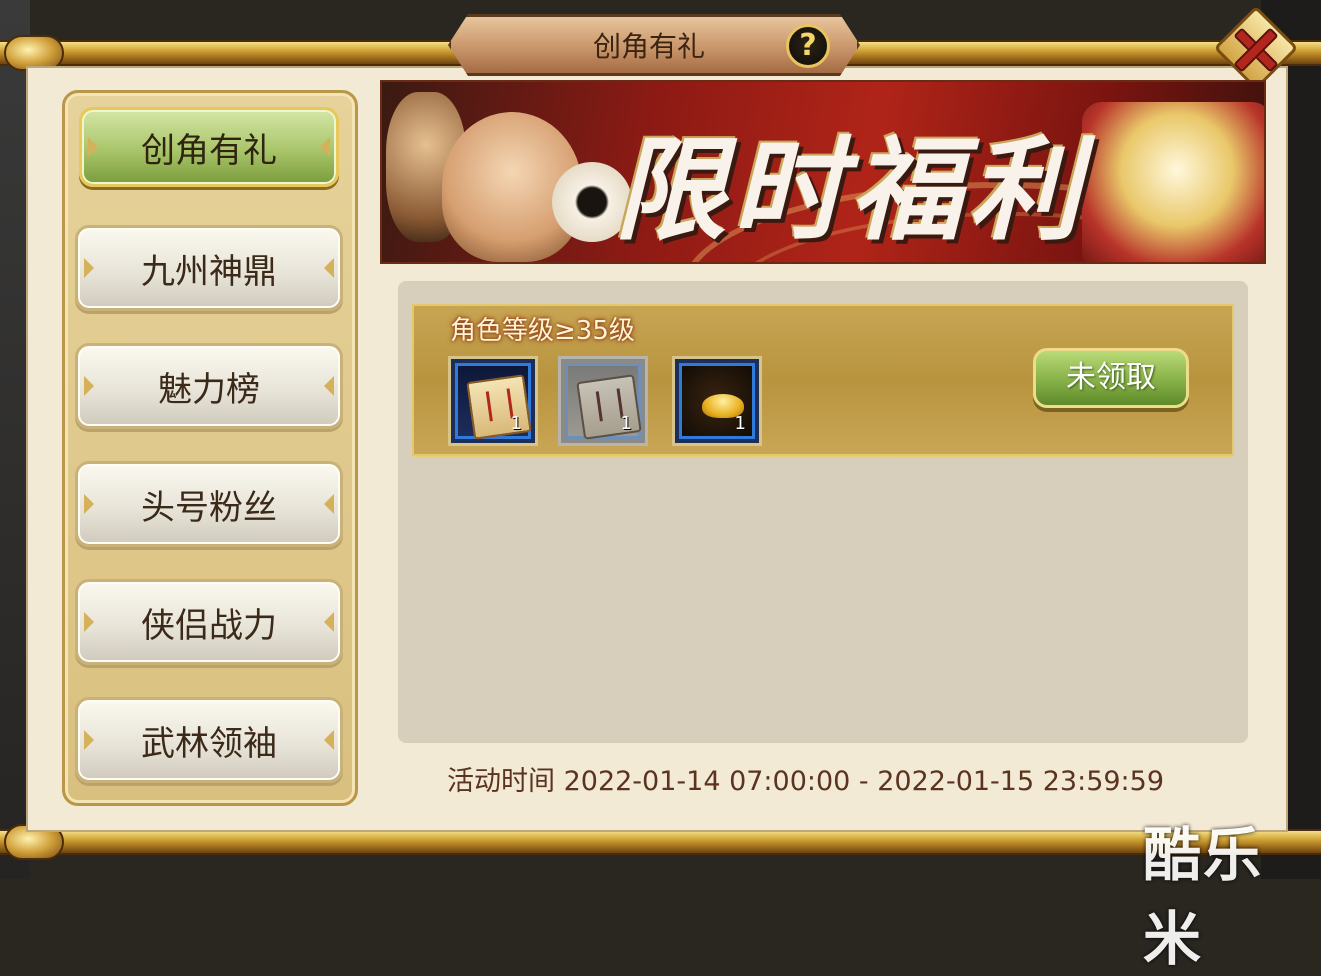  Describe the element at coordinates (660, 842) in the screenshot. I see `scroll-rod-bottom` at that location.